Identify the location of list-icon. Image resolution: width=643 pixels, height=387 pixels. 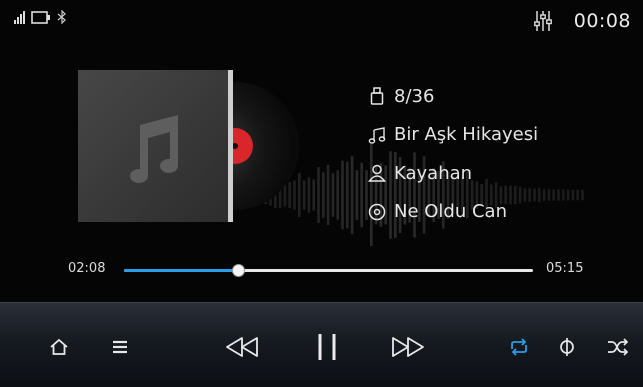
(120, 347).